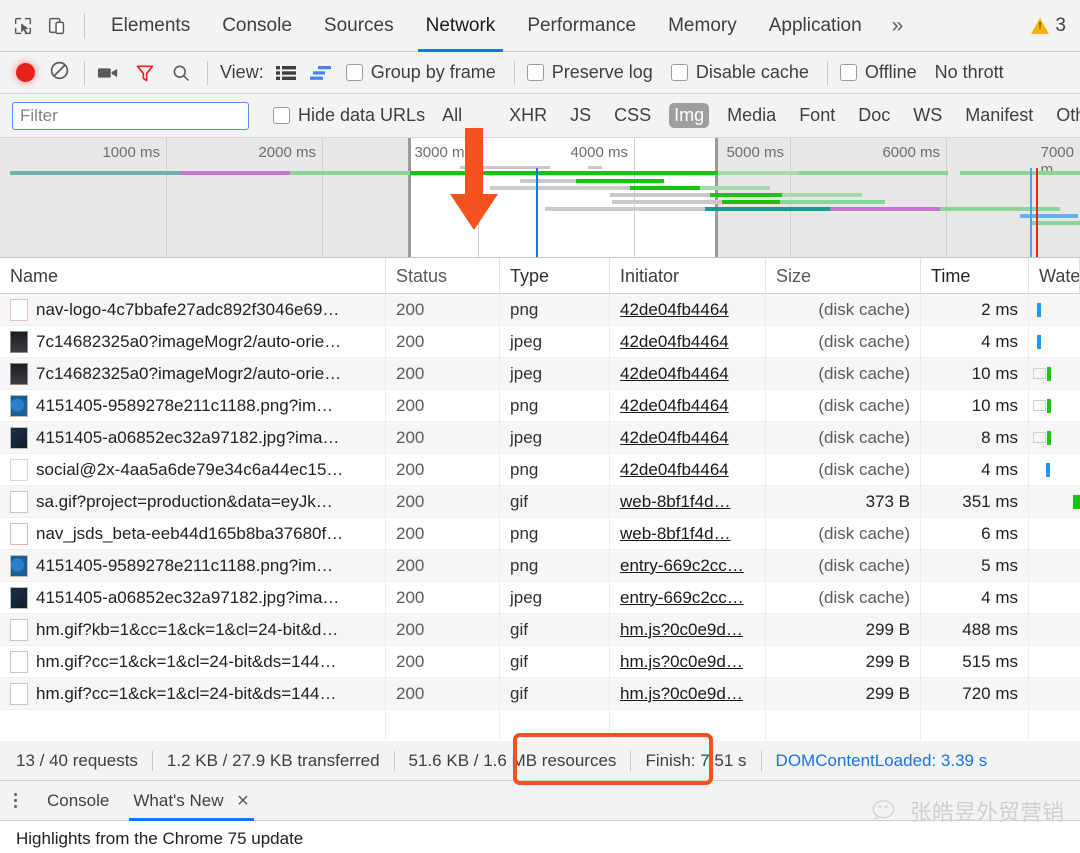  What do you see at coordinates (1065, 115) in the screenshot?
I see `filter-type-other: Other` at bounding box center [1065, 115].